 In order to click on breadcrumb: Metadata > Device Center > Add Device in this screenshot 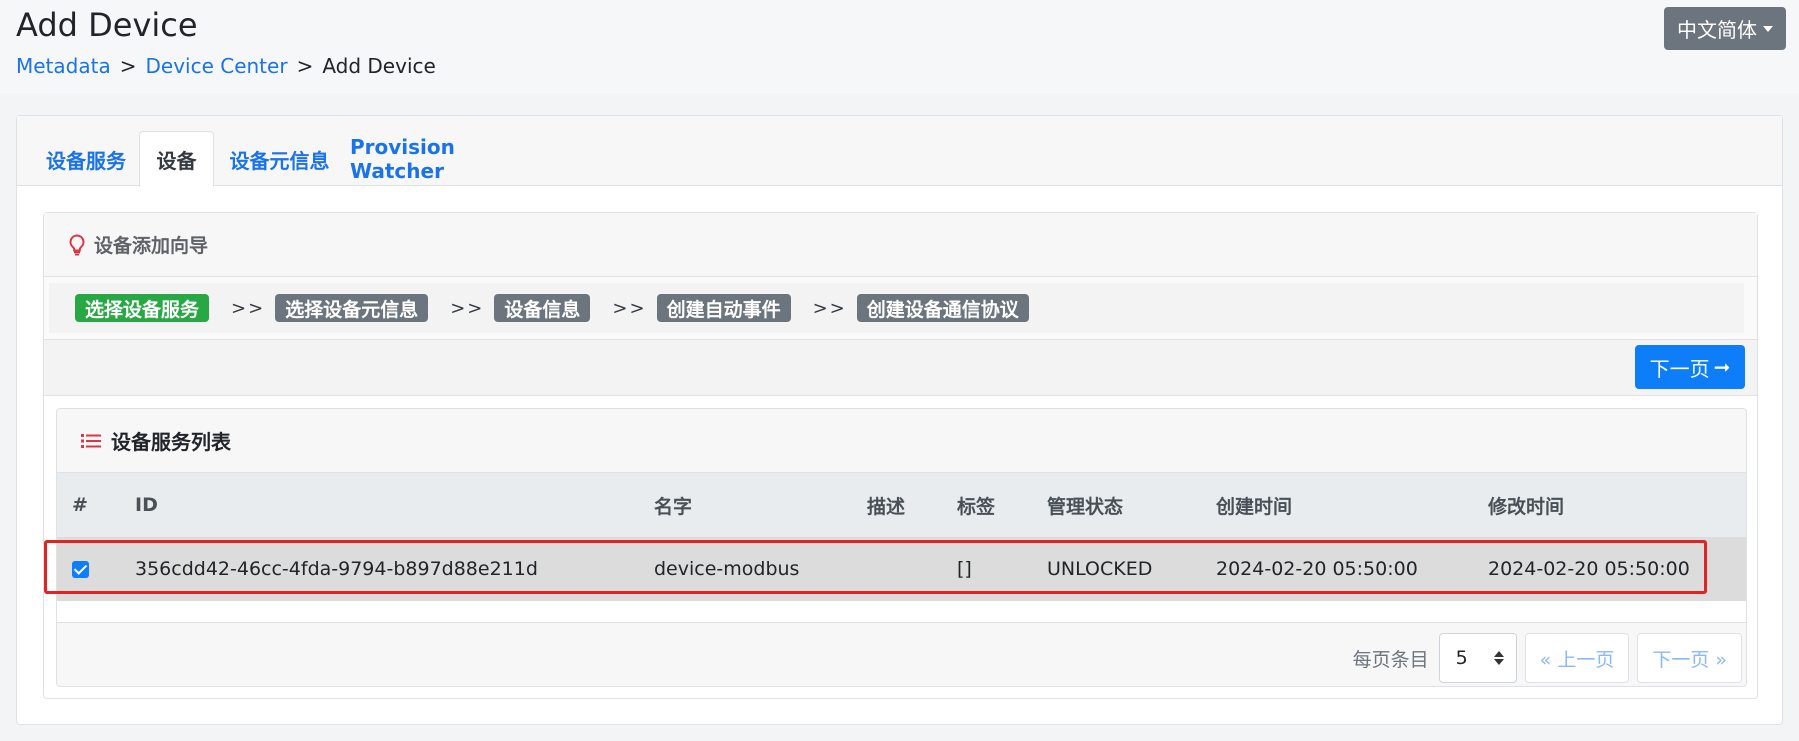, I will do `click(226, 66)`.